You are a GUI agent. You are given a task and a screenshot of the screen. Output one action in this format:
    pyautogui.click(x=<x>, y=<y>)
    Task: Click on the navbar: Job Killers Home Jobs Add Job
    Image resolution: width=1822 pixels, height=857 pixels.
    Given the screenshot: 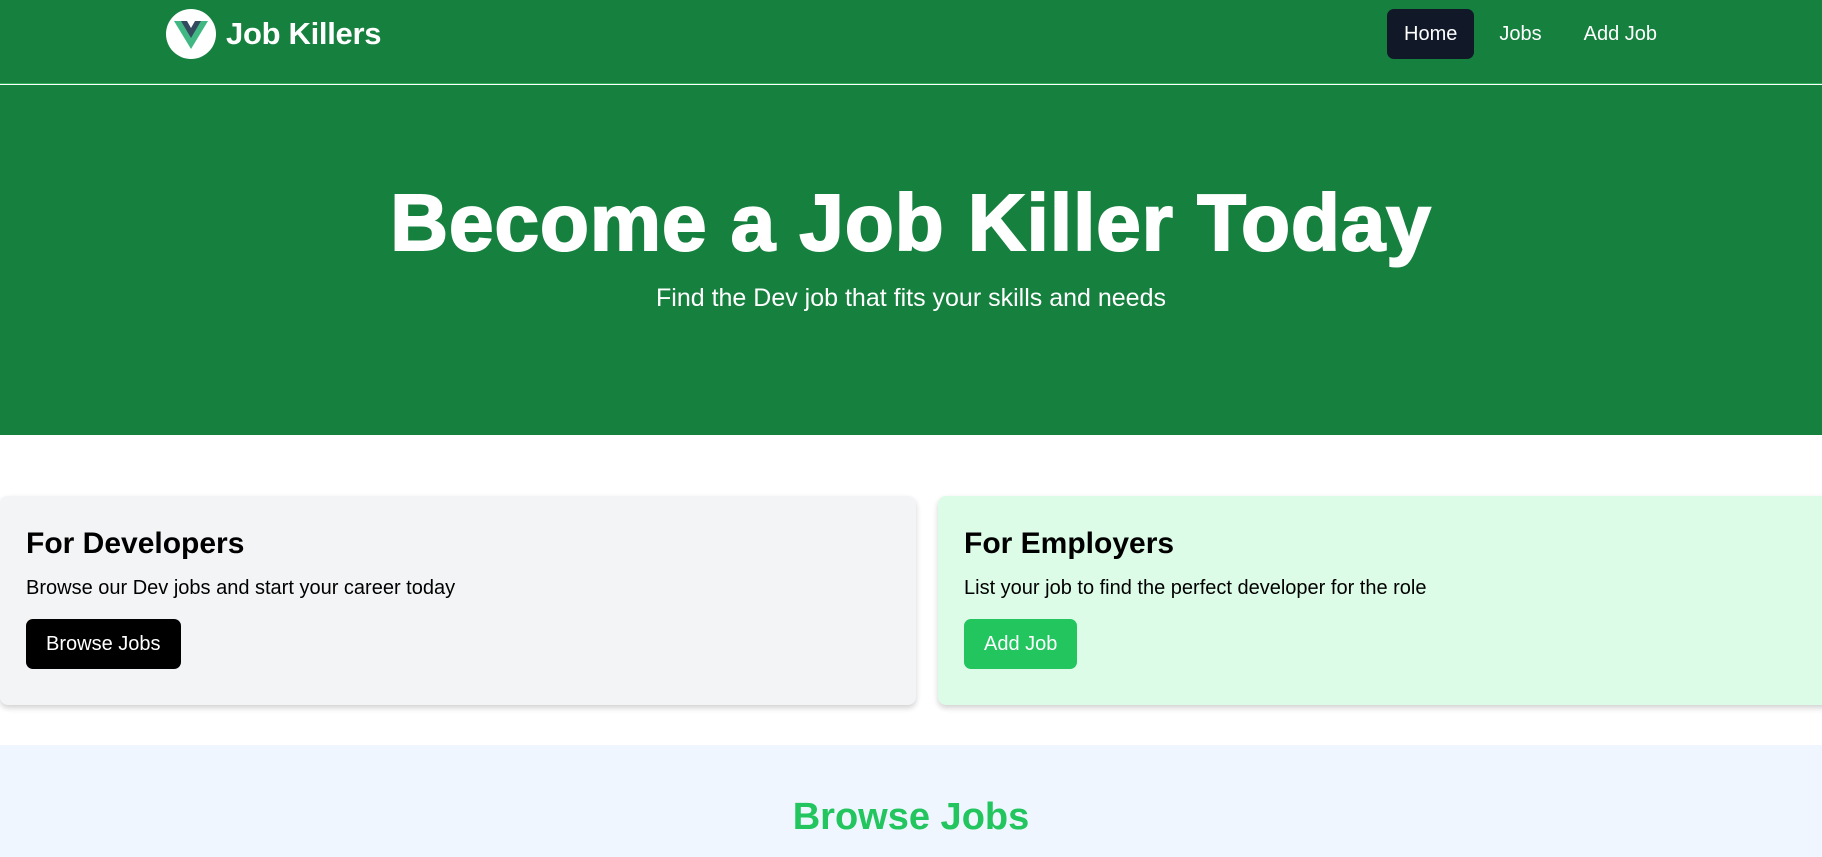 What is the action you would take?
    pyautogui.click(x=911, y=42)
    